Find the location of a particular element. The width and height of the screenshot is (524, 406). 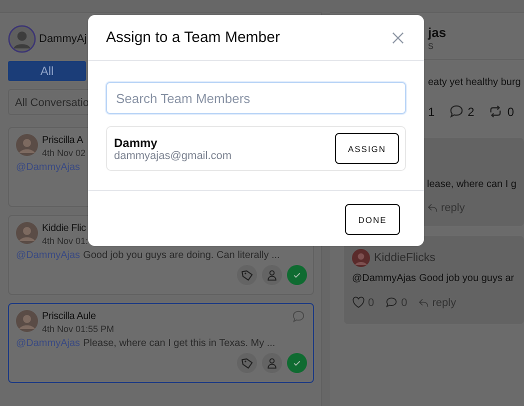

post-text: eaty yet healthy burg is located at coordinates (474, 82).